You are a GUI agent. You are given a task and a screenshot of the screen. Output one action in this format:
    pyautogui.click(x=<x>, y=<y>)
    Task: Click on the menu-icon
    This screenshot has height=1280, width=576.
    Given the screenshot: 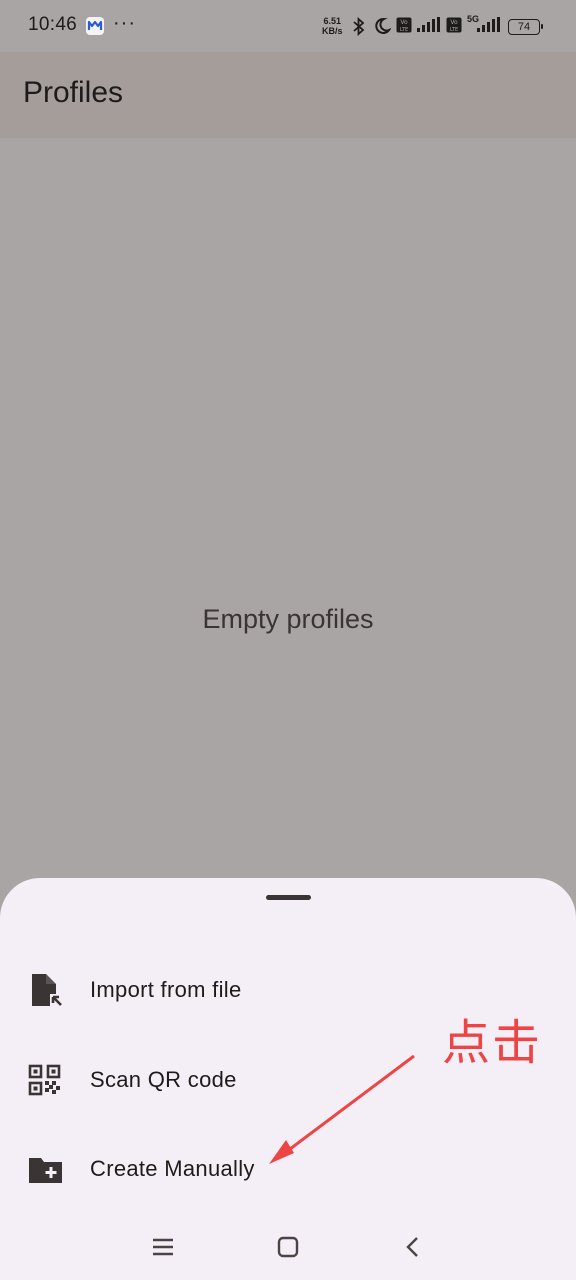 What is the action you would take?
    pyautogui.click(x=163, y=1247)
    